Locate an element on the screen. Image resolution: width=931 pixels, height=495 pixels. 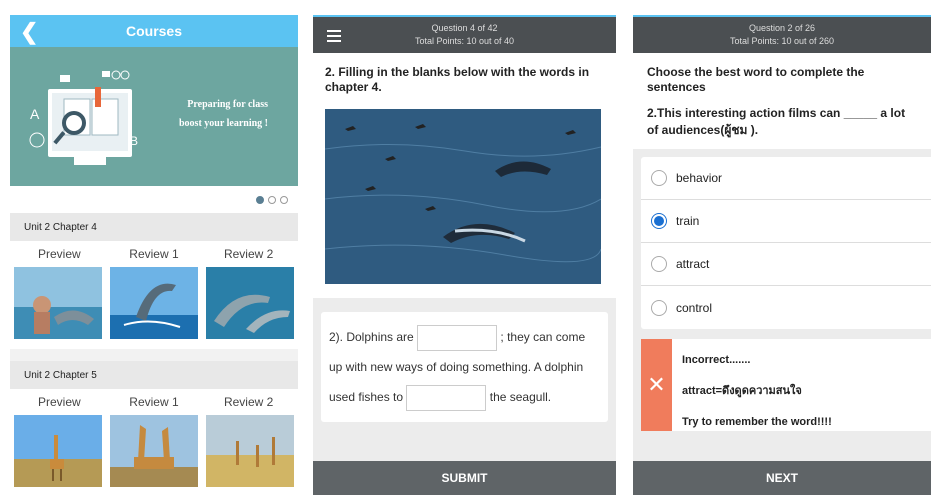
close-icon: ✕ is located at coordinates (656, 385).